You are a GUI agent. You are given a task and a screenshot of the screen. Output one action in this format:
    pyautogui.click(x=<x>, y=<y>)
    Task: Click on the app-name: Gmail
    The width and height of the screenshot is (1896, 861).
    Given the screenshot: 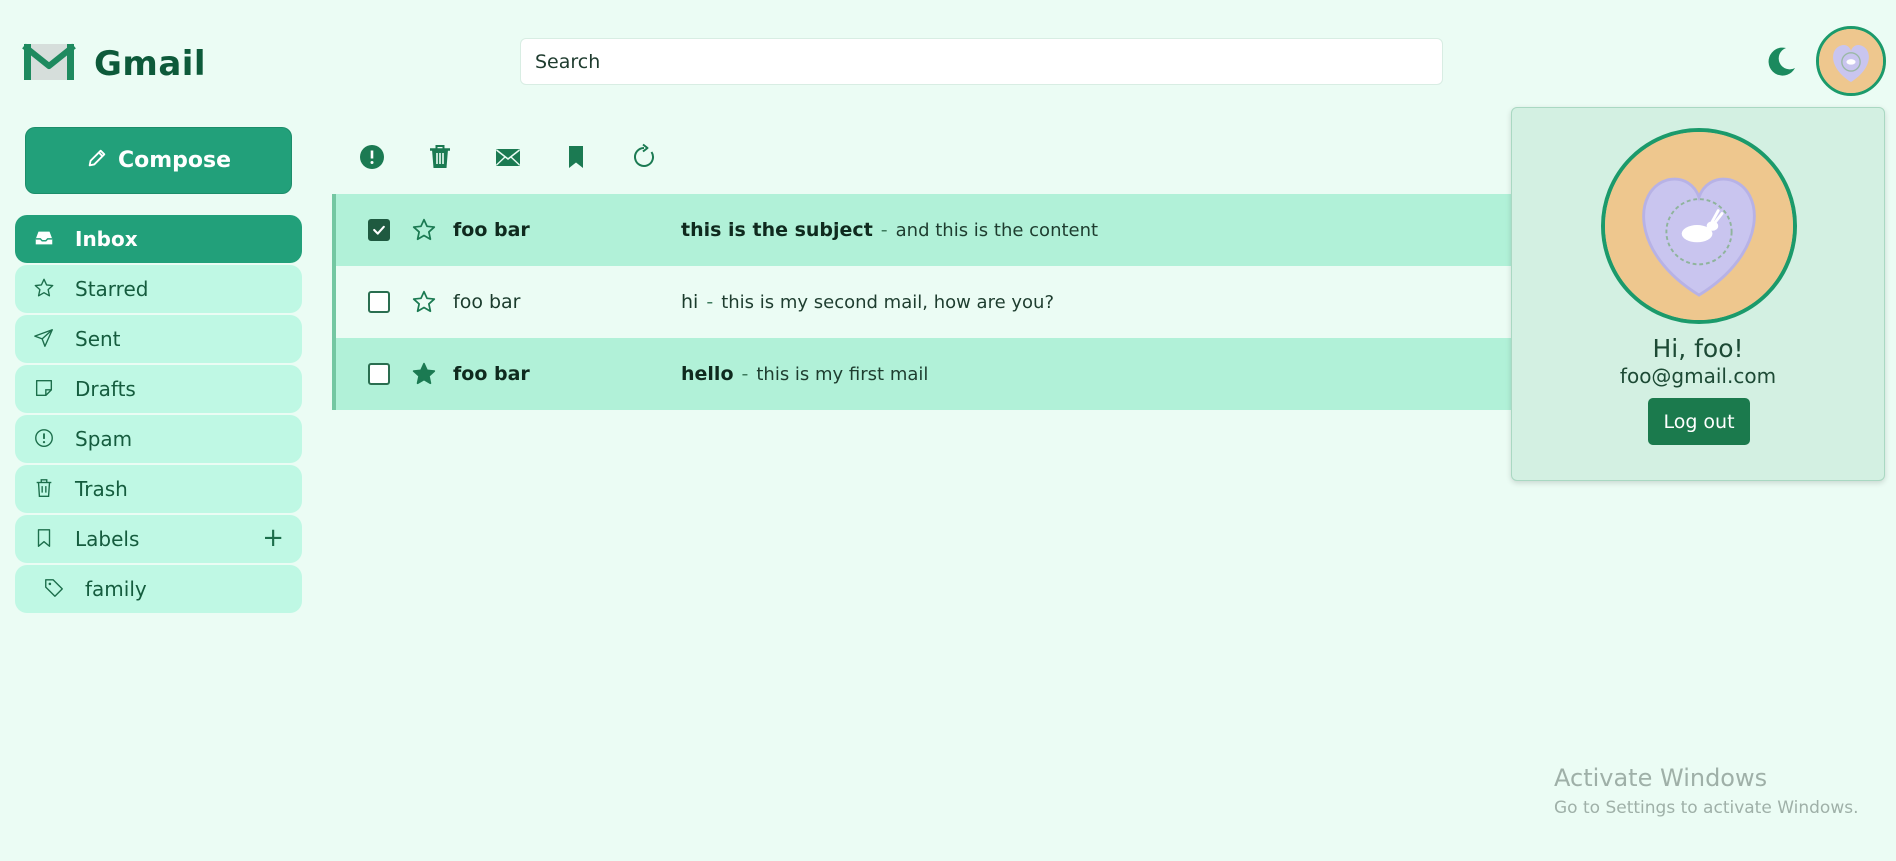 What is the action you would take?
    pyautogui.click(x=150, y=64)
    